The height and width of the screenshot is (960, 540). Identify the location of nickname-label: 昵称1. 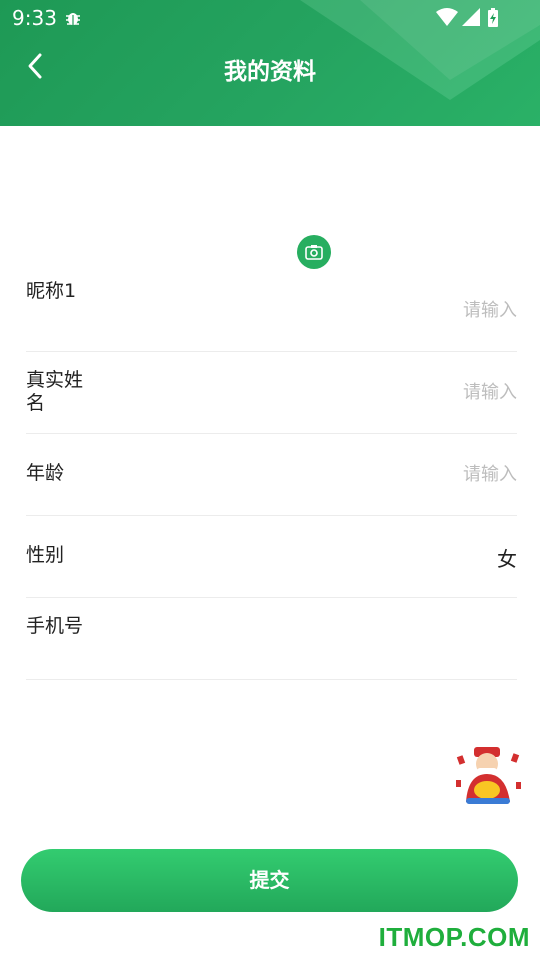
(51, 291).